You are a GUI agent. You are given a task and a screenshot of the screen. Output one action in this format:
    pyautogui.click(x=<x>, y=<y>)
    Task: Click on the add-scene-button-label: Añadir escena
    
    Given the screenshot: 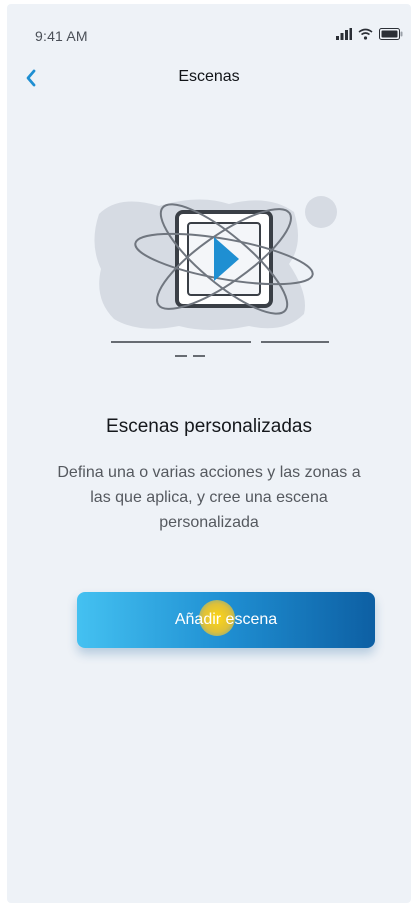 What is the action you would take?
    pyautogui.click(x=226, y=619)
    